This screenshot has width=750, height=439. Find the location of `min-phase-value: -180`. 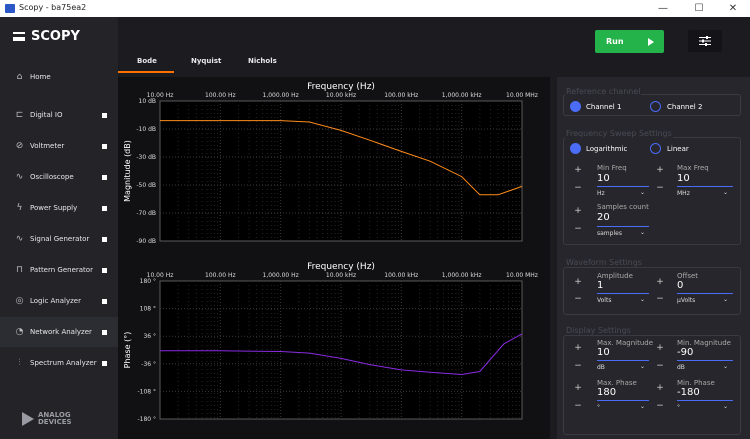

min-phase-value: -180 is located at coordinates (688, 392).